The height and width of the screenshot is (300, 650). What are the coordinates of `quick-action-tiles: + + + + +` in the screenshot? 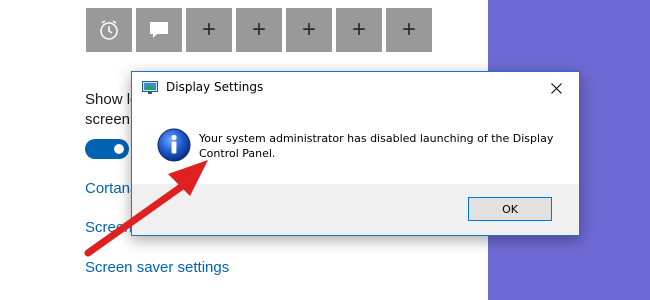 It's located at (259, 30).